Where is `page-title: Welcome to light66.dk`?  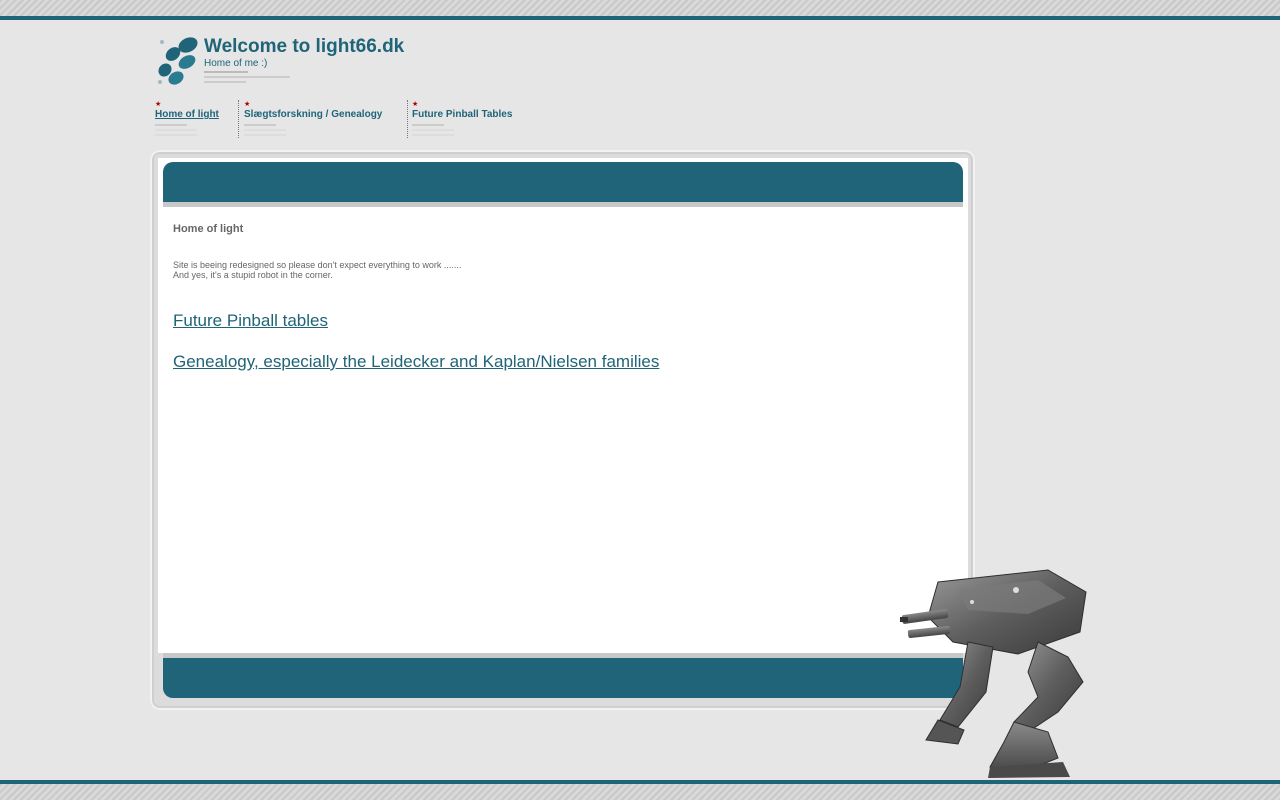
page-title: Welcome to light66.dk is located at coordinates (304, 46).